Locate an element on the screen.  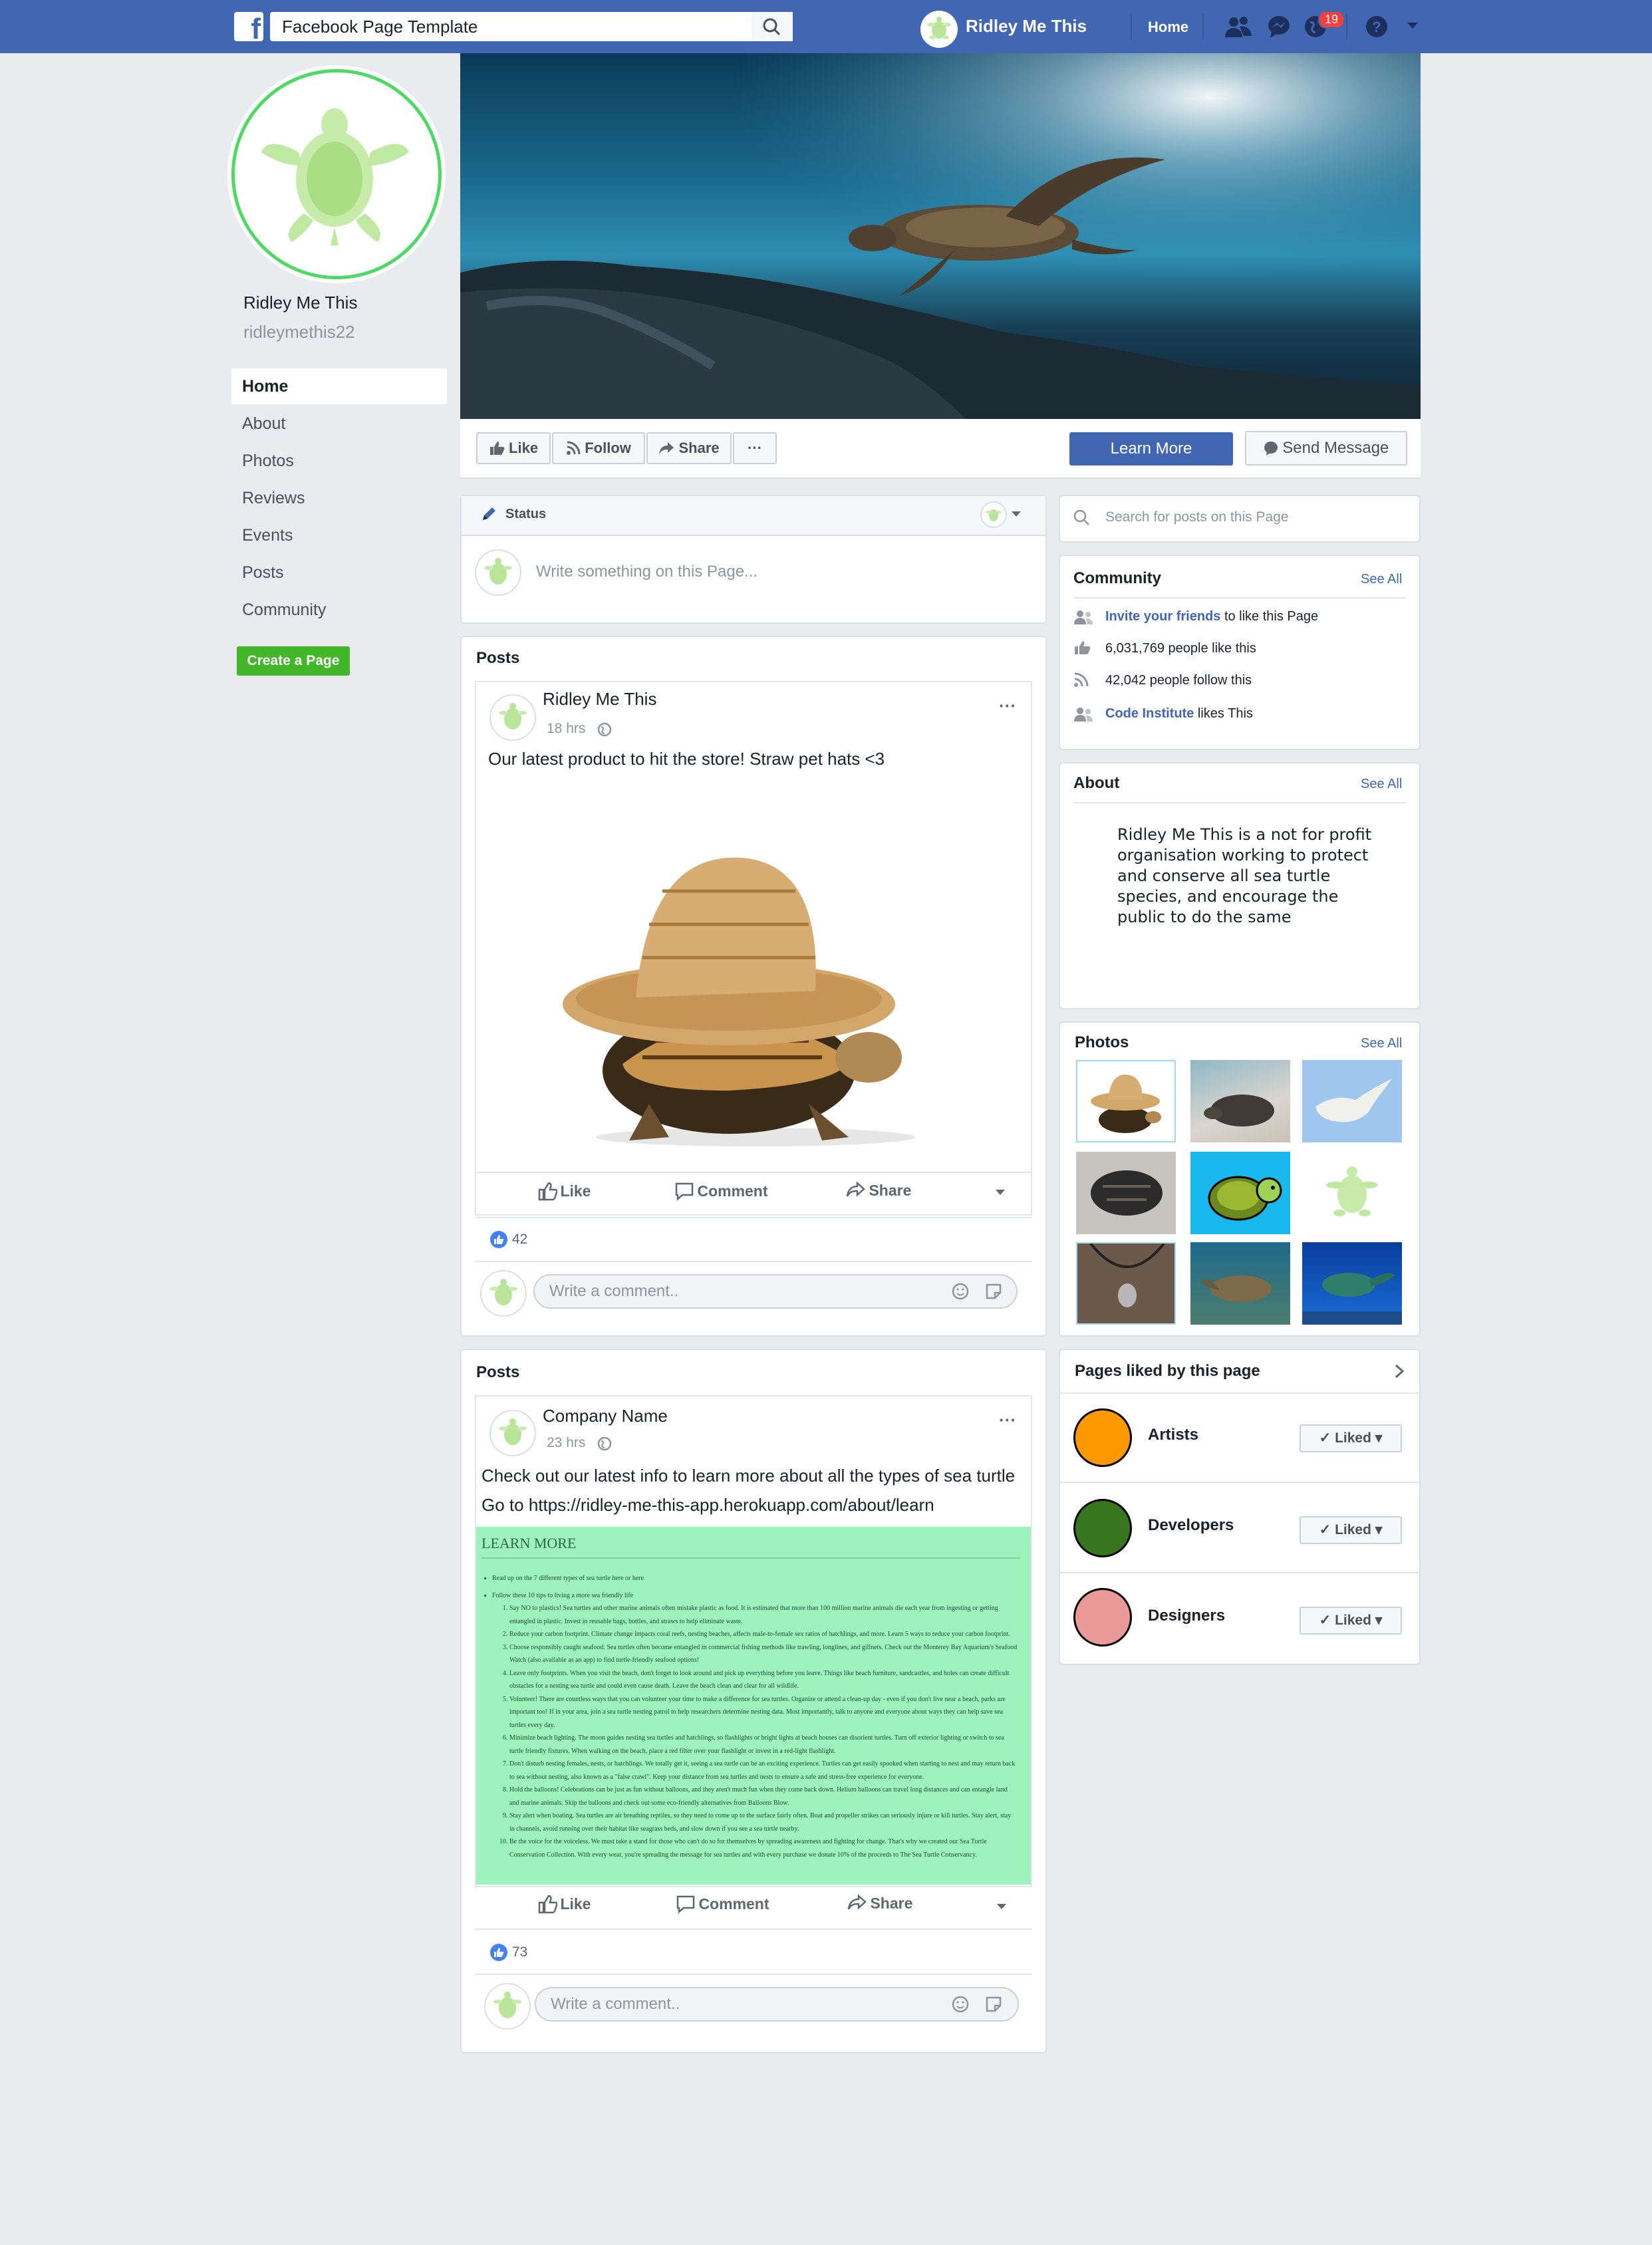
invite-friends-icon is located at coordinates (1083, 617).